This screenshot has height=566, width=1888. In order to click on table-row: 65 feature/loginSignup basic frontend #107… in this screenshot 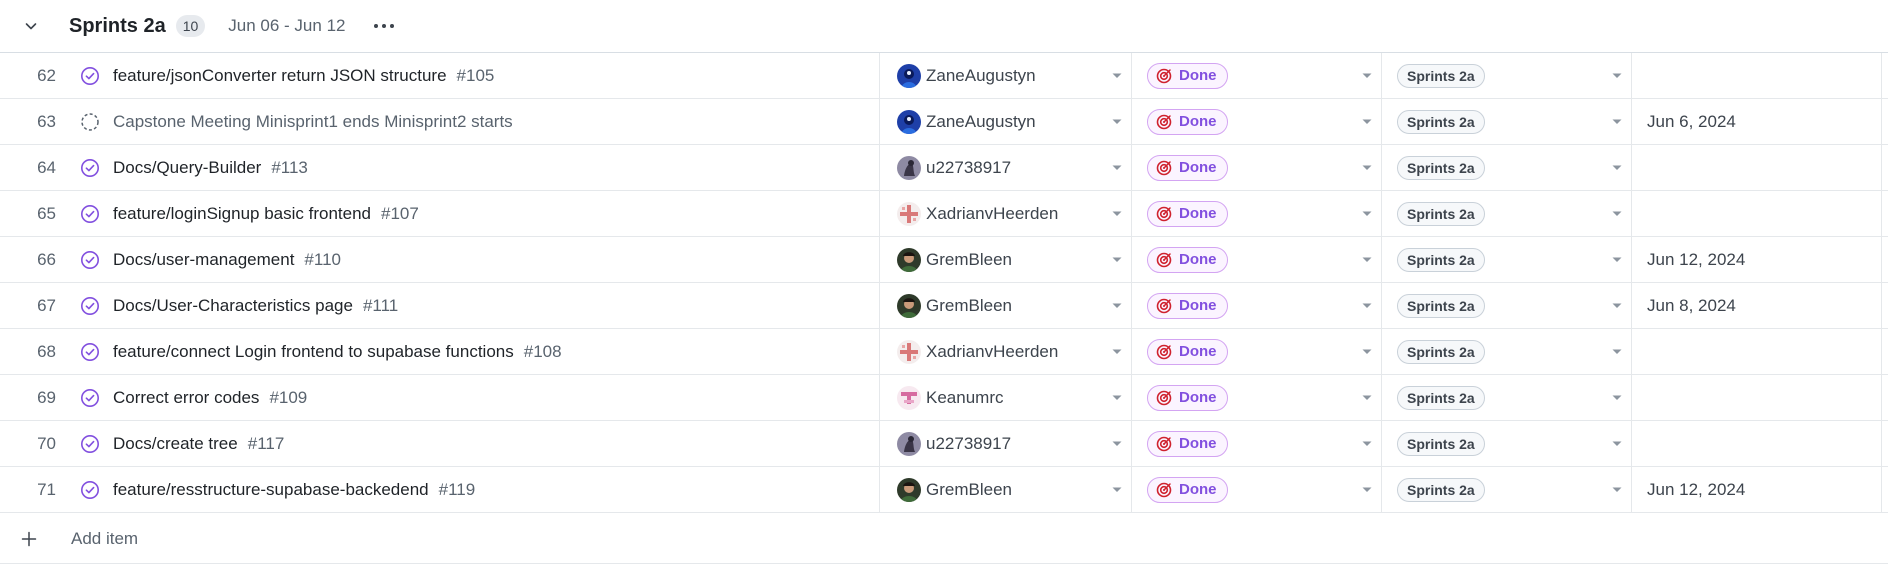, I will do `click(944, 214)`.